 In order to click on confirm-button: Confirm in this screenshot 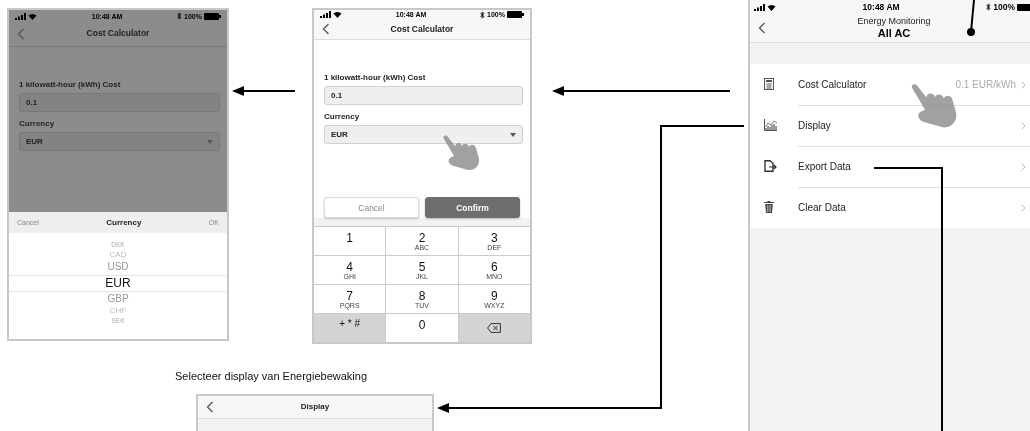, I will do `click(472, 207)`.